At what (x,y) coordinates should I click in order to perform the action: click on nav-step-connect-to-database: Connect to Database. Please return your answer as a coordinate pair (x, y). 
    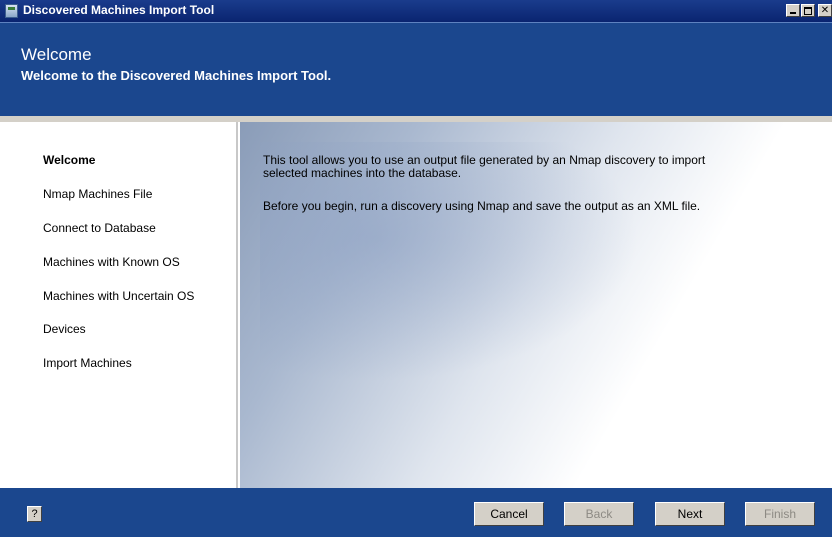
    Looking at the image, I should click on (99, 228).